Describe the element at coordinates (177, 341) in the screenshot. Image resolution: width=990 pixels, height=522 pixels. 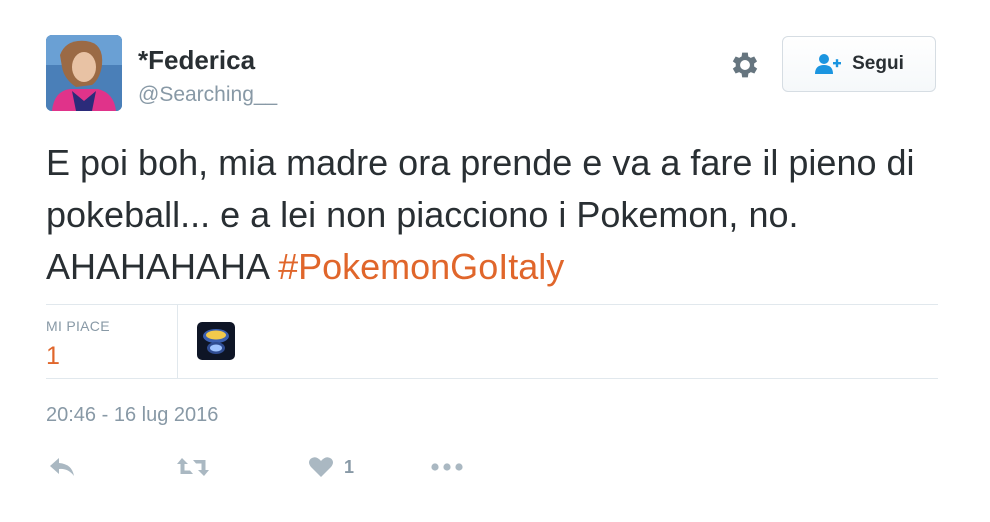
I see `stats-vertical-divider` at that location.